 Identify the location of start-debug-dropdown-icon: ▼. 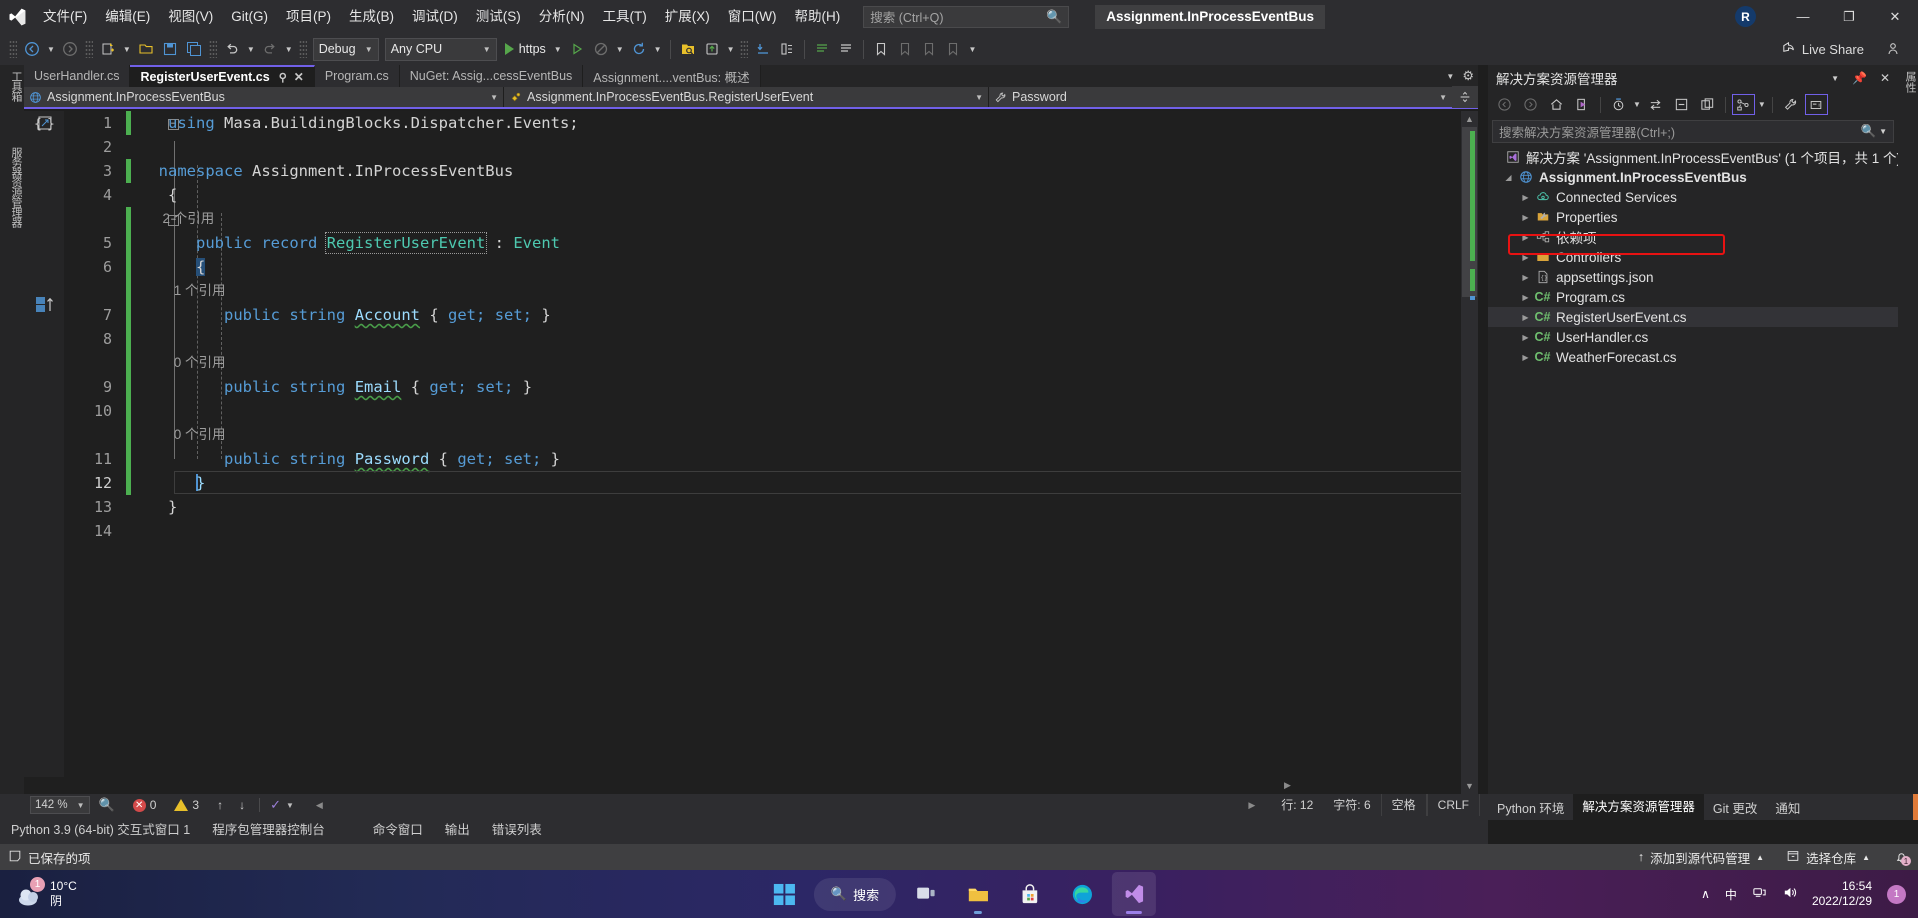
(558, 49).